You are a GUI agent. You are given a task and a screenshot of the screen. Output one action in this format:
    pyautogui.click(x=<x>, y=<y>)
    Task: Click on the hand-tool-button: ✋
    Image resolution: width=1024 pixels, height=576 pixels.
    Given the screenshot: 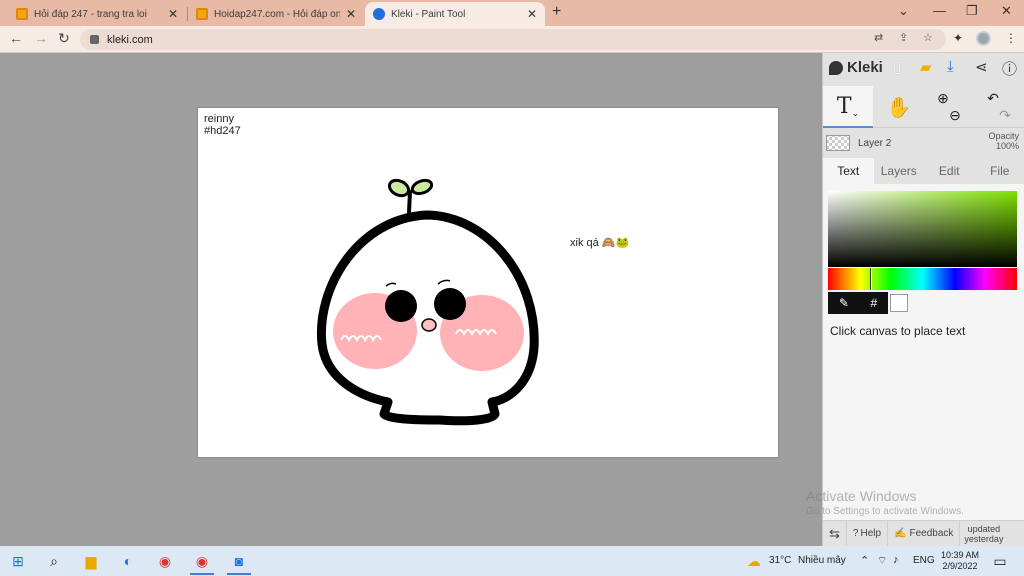 What is the action you would take?
    pyautogui.click(x=899, y=107)
    